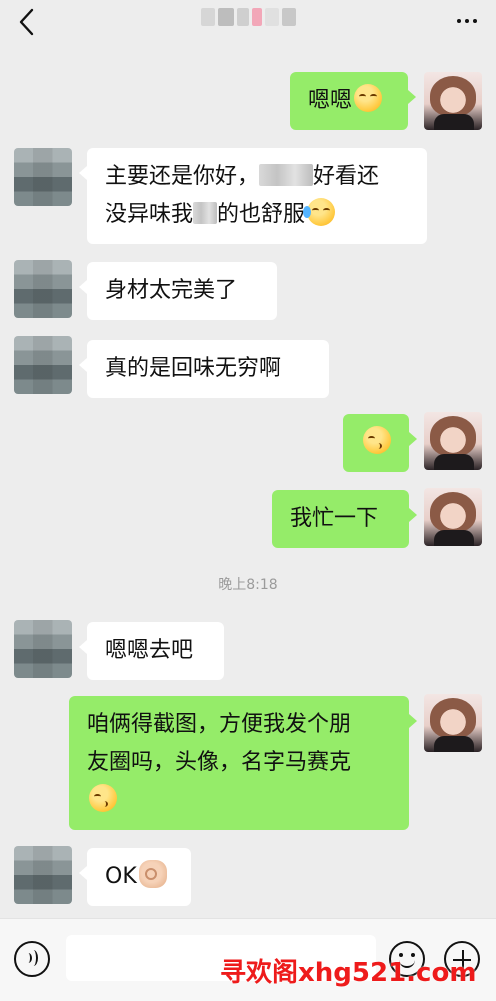 The height and width of the screenshot is (1001, 496). I want to click on message-bubble, so click(380, 443).